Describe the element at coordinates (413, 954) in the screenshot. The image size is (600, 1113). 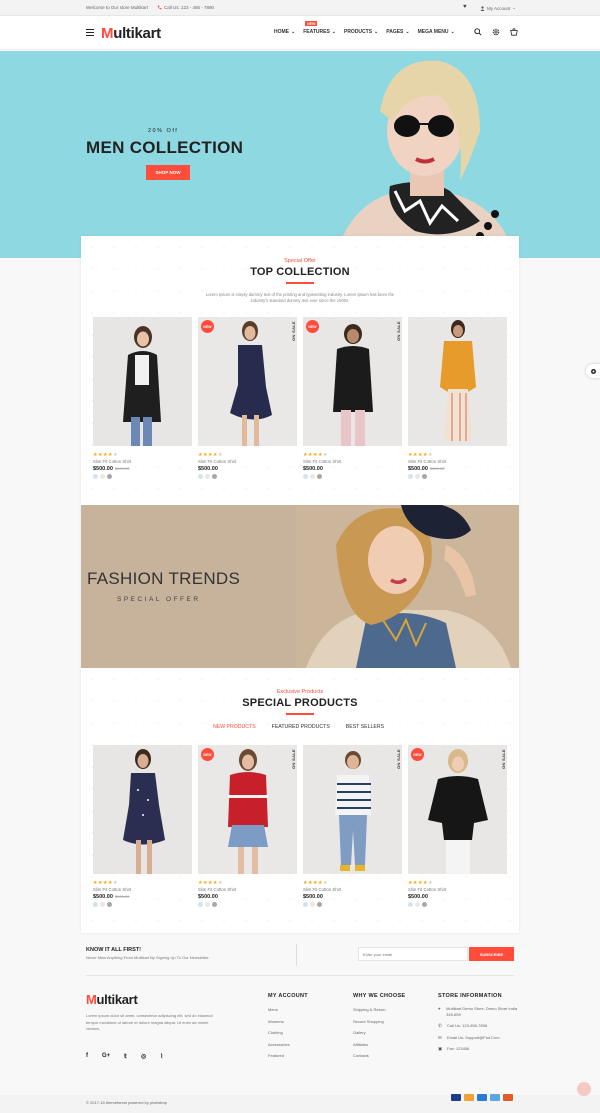
I see `newsletter-email-input` at that location.